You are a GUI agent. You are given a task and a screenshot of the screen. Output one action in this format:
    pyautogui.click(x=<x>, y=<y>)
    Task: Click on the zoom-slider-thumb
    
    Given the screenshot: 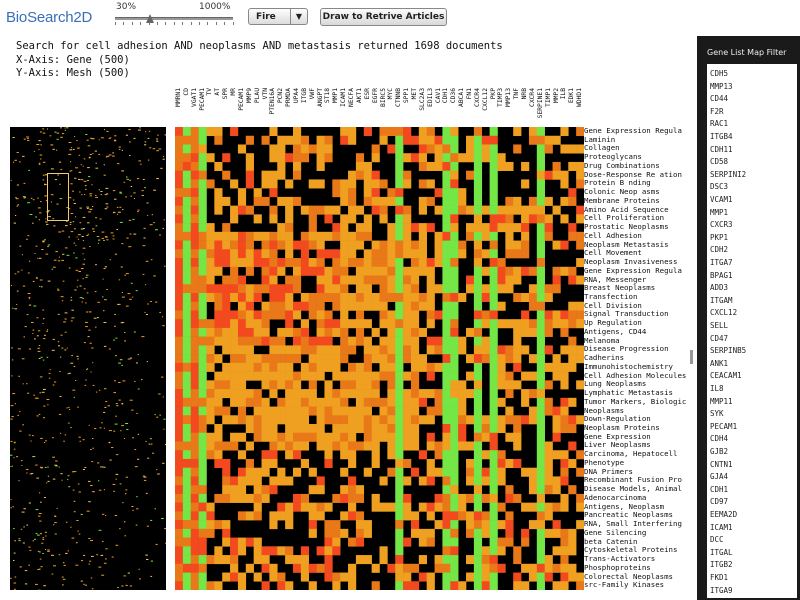 What is the action you would take?
    pyautogui.click(x=150, y=18)
    